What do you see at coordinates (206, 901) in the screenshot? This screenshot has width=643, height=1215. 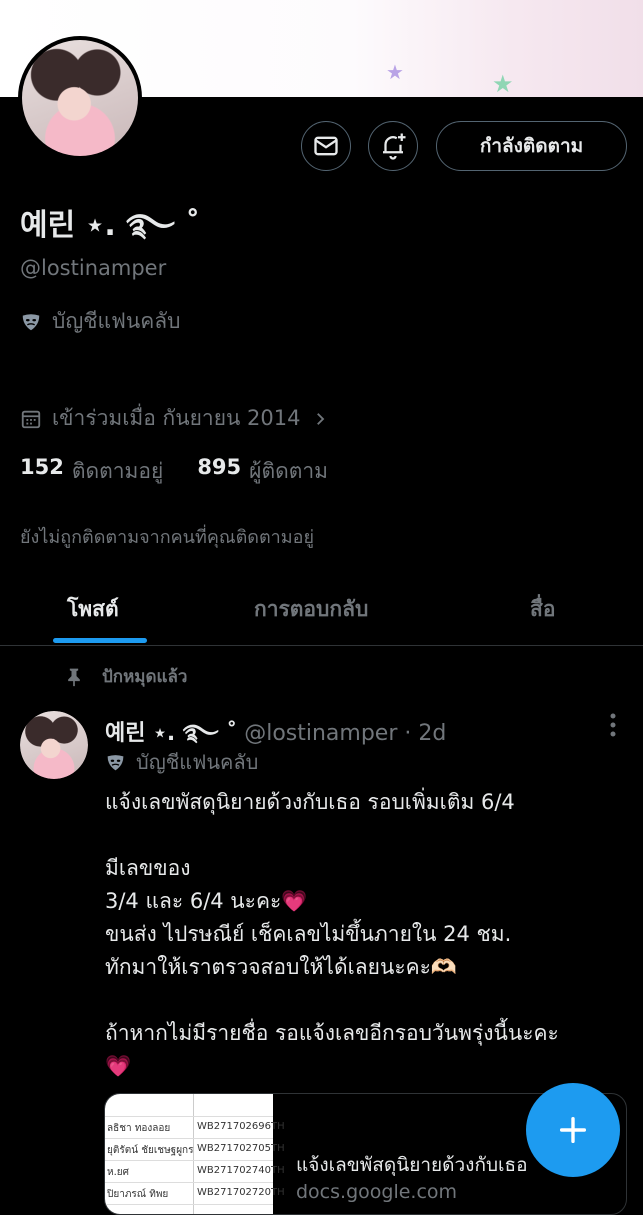 I see `post-line: 3/4 และ 6/4 นะคะ💗` at bounding box center [206, 901].